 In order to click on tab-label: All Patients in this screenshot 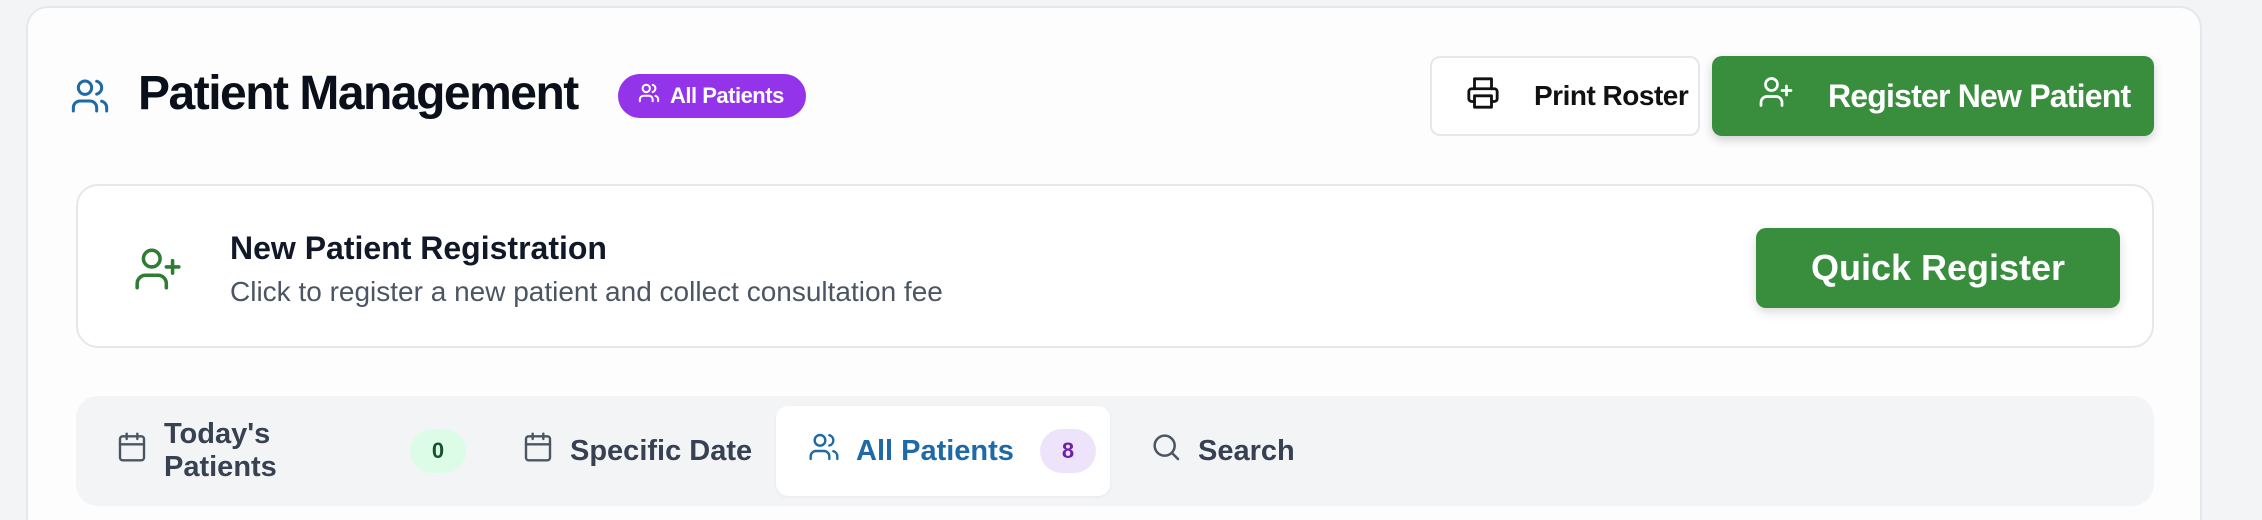, I will do `click(935, 450)`.